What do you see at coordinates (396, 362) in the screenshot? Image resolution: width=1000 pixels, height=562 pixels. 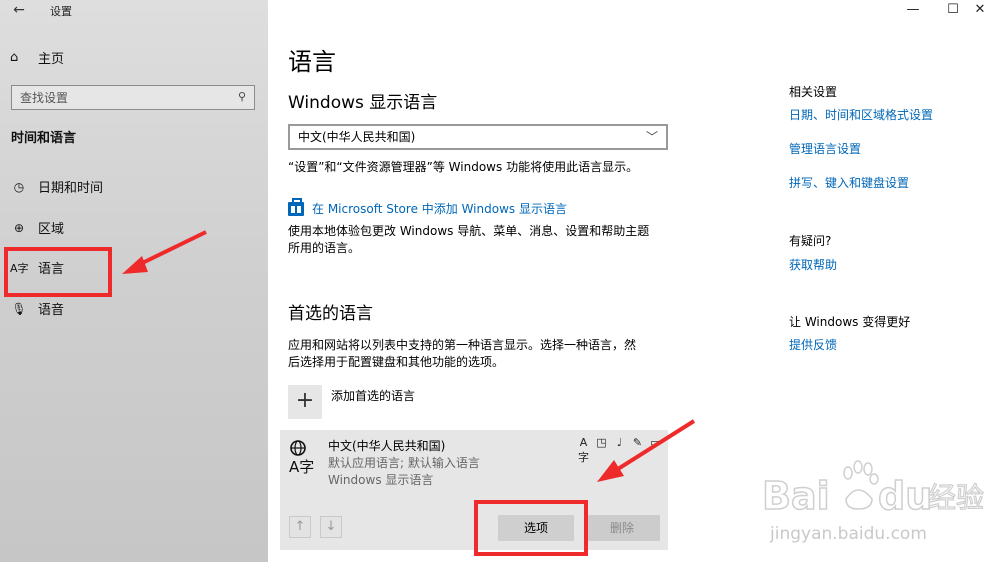 I see `preferred-desc-line-2: 后选择用于配置键盘和其他功能的选项。` at bounding box center [396, 362].